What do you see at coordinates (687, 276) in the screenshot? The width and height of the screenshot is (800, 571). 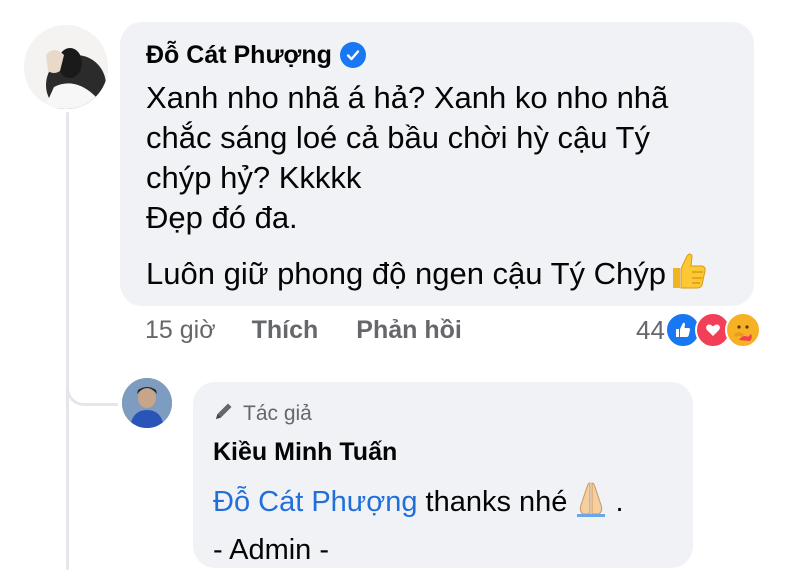 I see `thumbs-up-emoji-icon` at bounding box center [687, 276].